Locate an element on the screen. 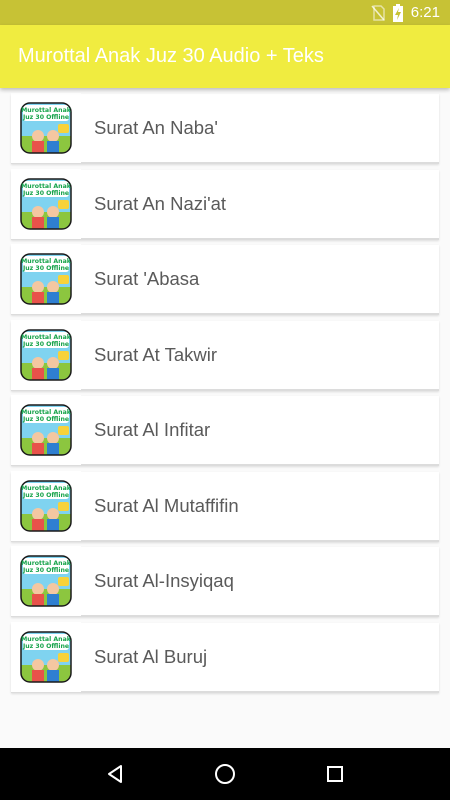 The height and width of the screenshot is (800, 450). status-time: 6:21 is located at coordinates (425, 12).